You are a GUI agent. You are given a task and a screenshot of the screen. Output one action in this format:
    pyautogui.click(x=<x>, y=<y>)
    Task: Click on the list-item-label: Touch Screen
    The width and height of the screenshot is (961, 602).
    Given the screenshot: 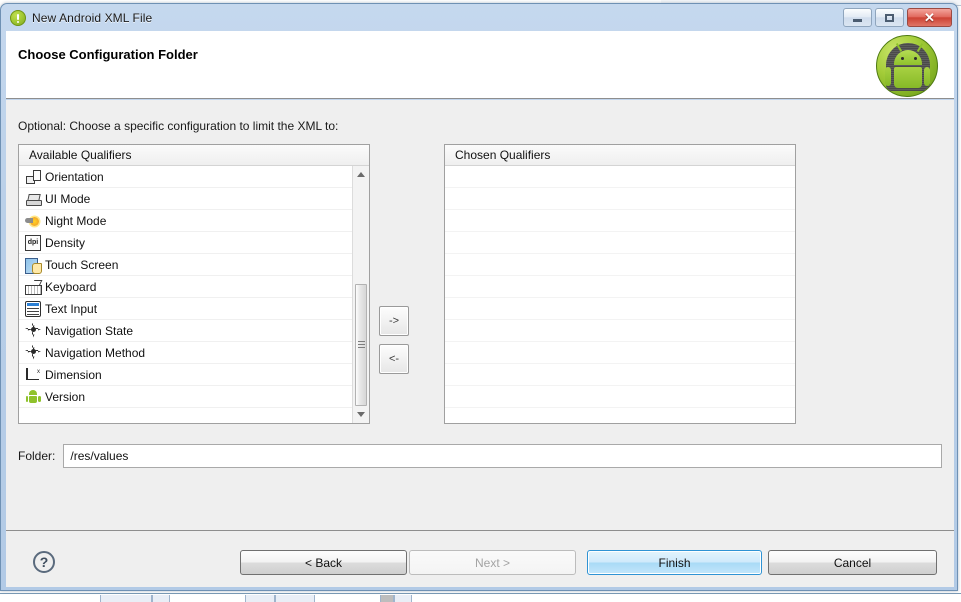 What is the action you would take?
    pyautogui.click(x=82, y=264)
    